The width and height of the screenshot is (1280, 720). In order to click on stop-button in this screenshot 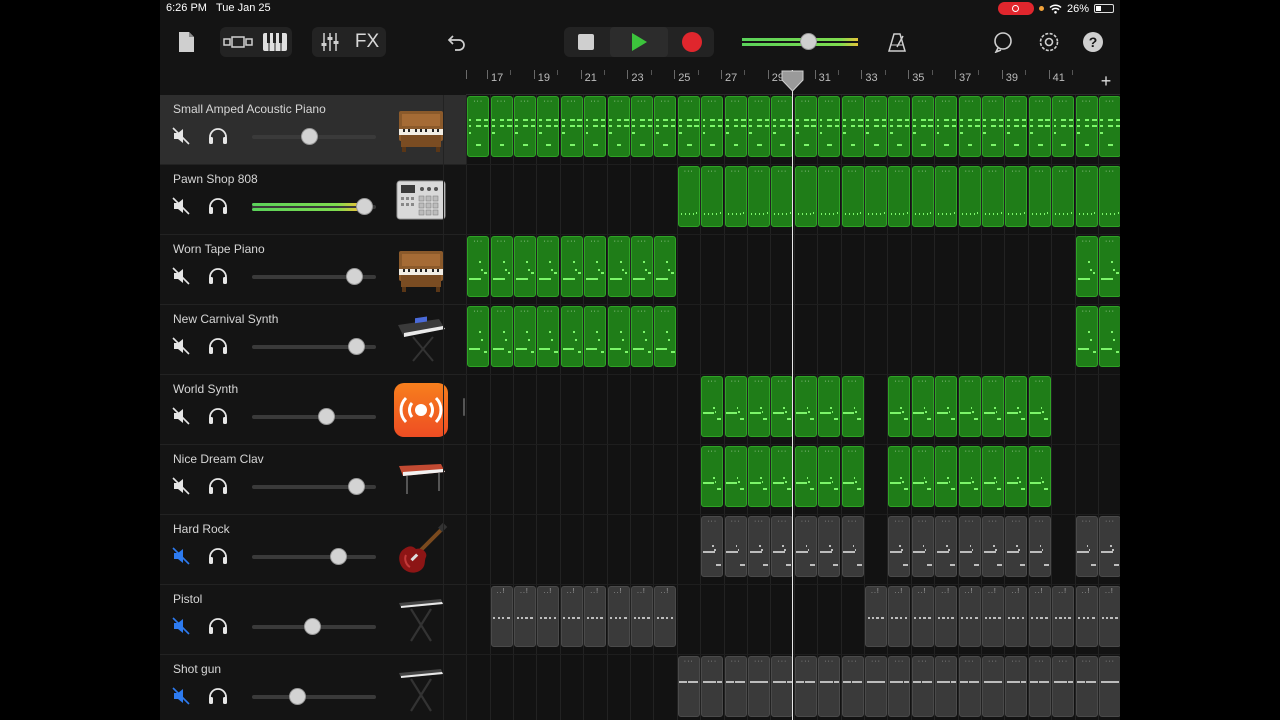, I will do `click(586, 42)`.